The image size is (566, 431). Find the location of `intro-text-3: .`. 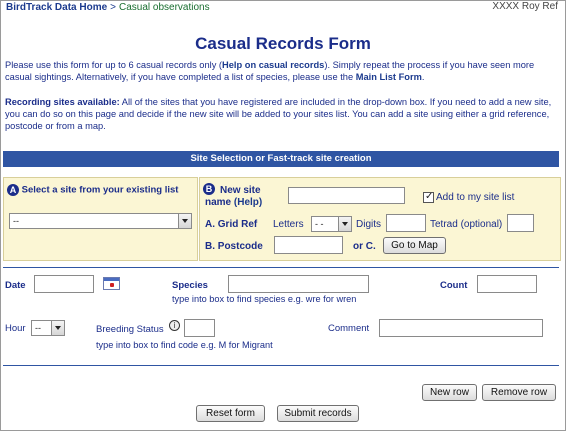

intro-text-3: . is located at coordinates (423, 77).